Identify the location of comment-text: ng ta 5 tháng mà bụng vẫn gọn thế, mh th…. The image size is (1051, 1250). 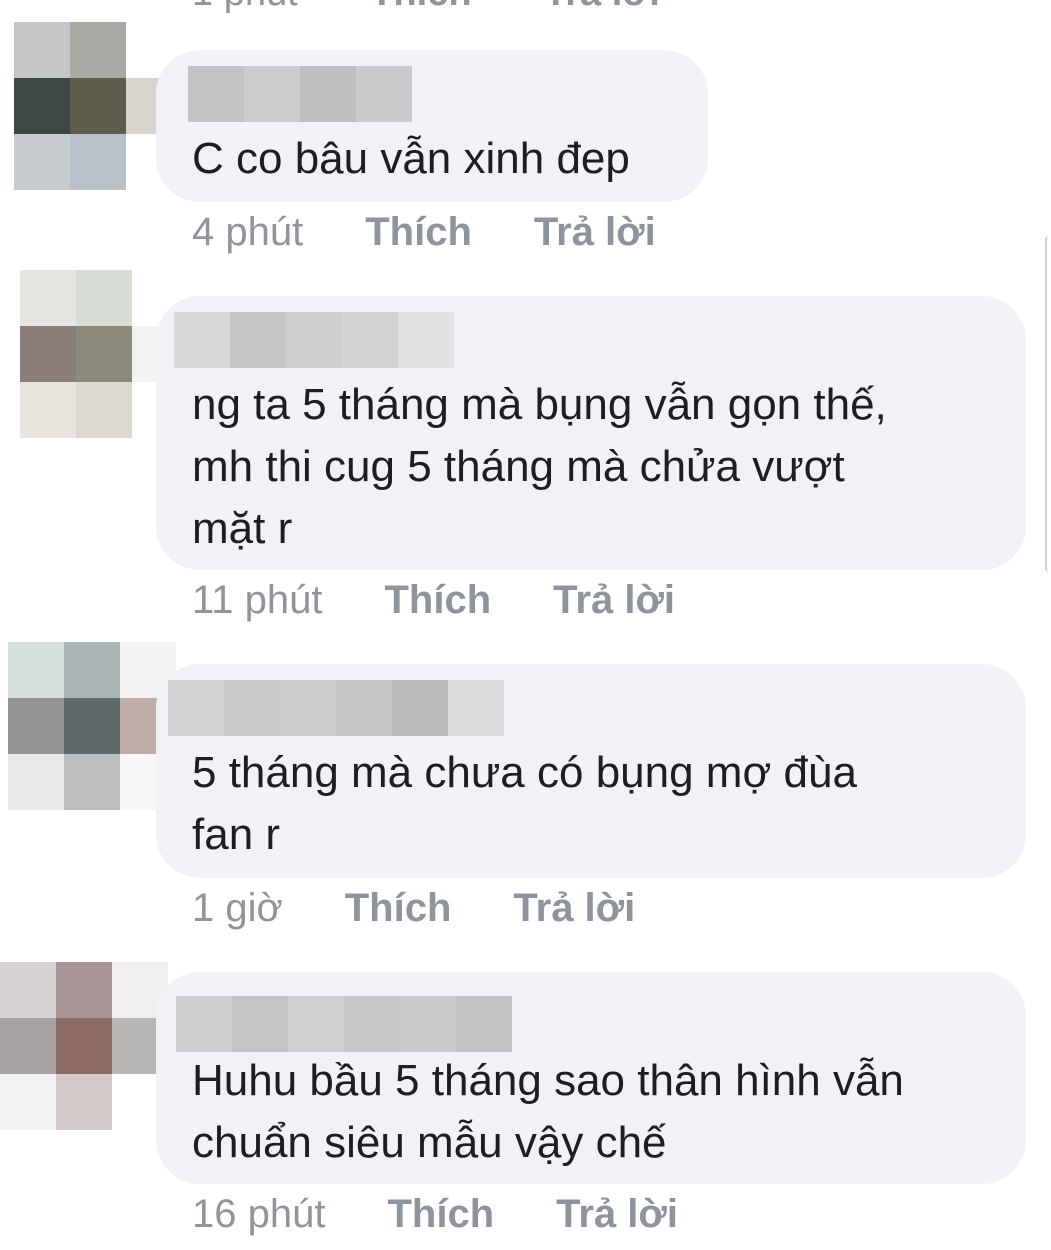
(539, 466).